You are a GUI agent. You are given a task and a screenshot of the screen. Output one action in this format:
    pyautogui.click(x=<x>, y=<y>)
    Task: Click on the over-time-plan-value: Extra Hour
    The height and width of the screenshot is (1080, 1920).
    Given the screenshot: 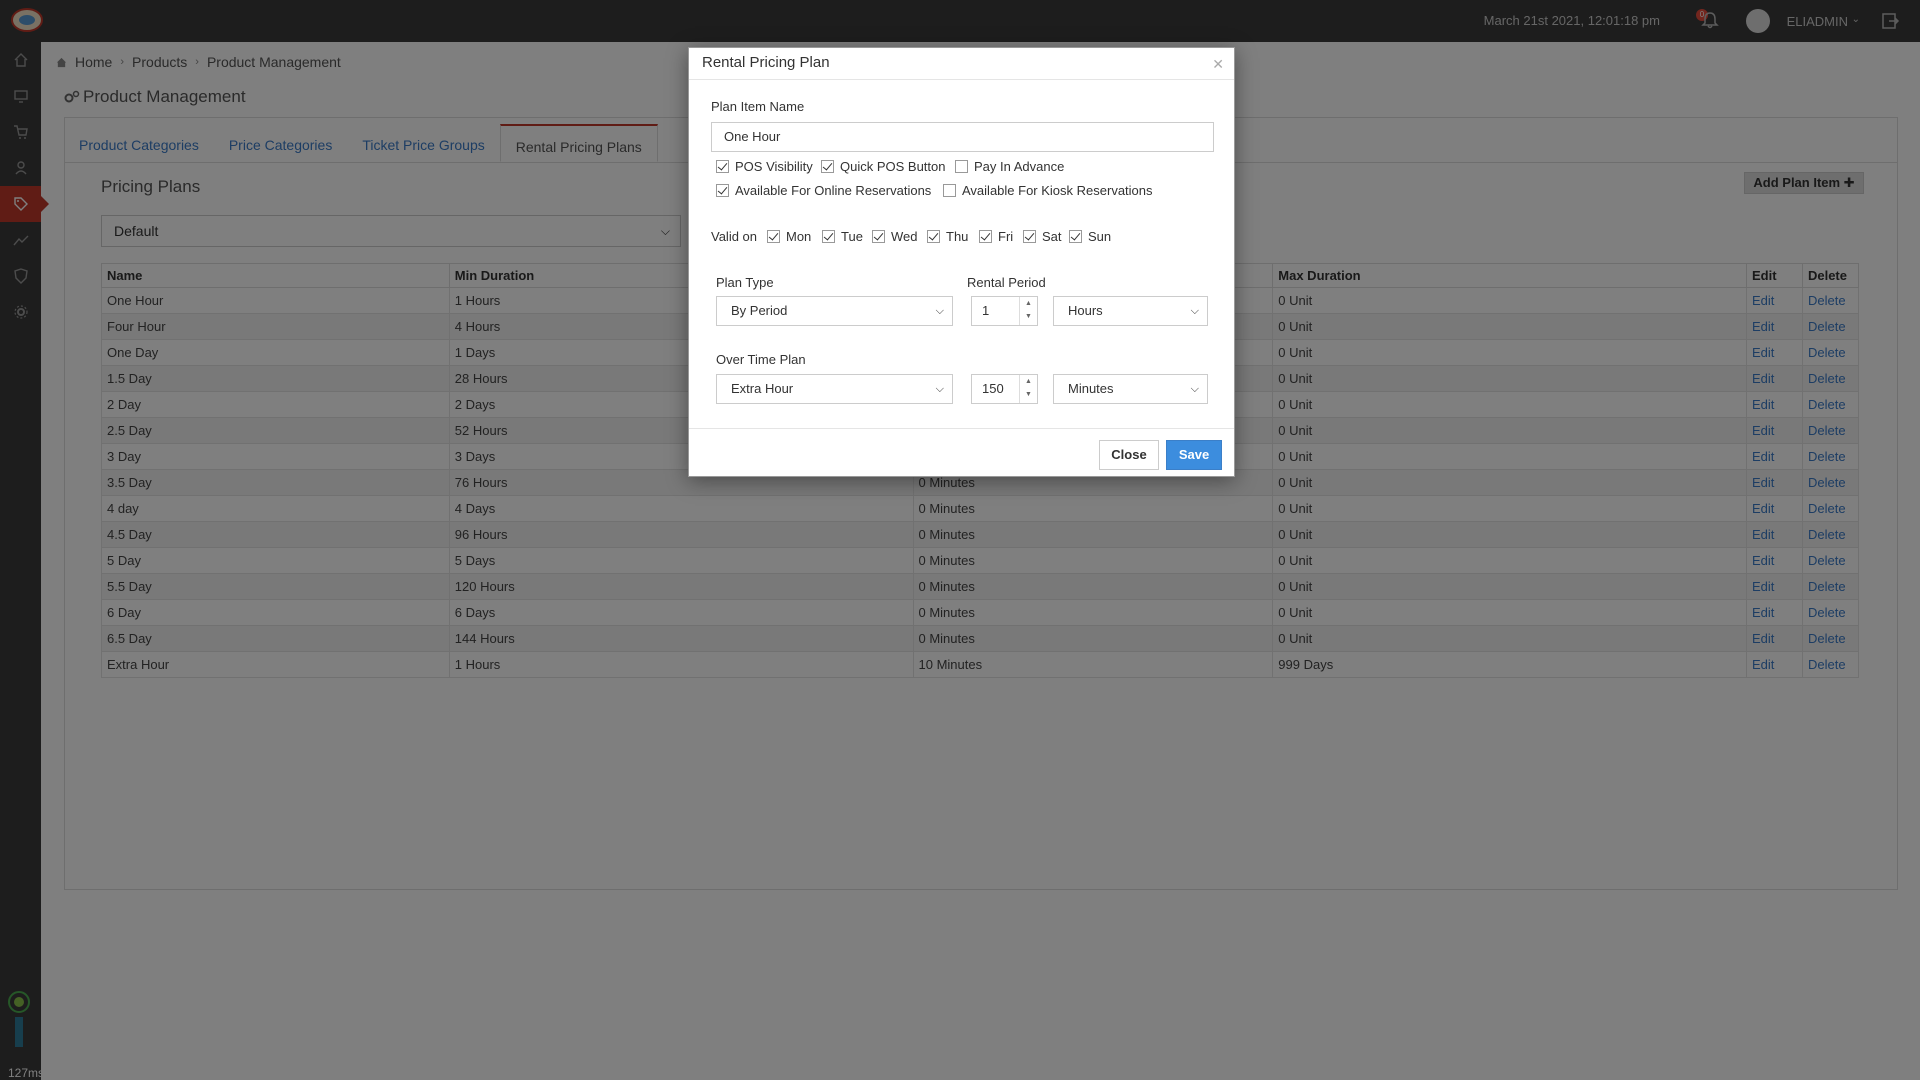 What is the action you would take?
    pyautogui.click(x=762, y=388)
    